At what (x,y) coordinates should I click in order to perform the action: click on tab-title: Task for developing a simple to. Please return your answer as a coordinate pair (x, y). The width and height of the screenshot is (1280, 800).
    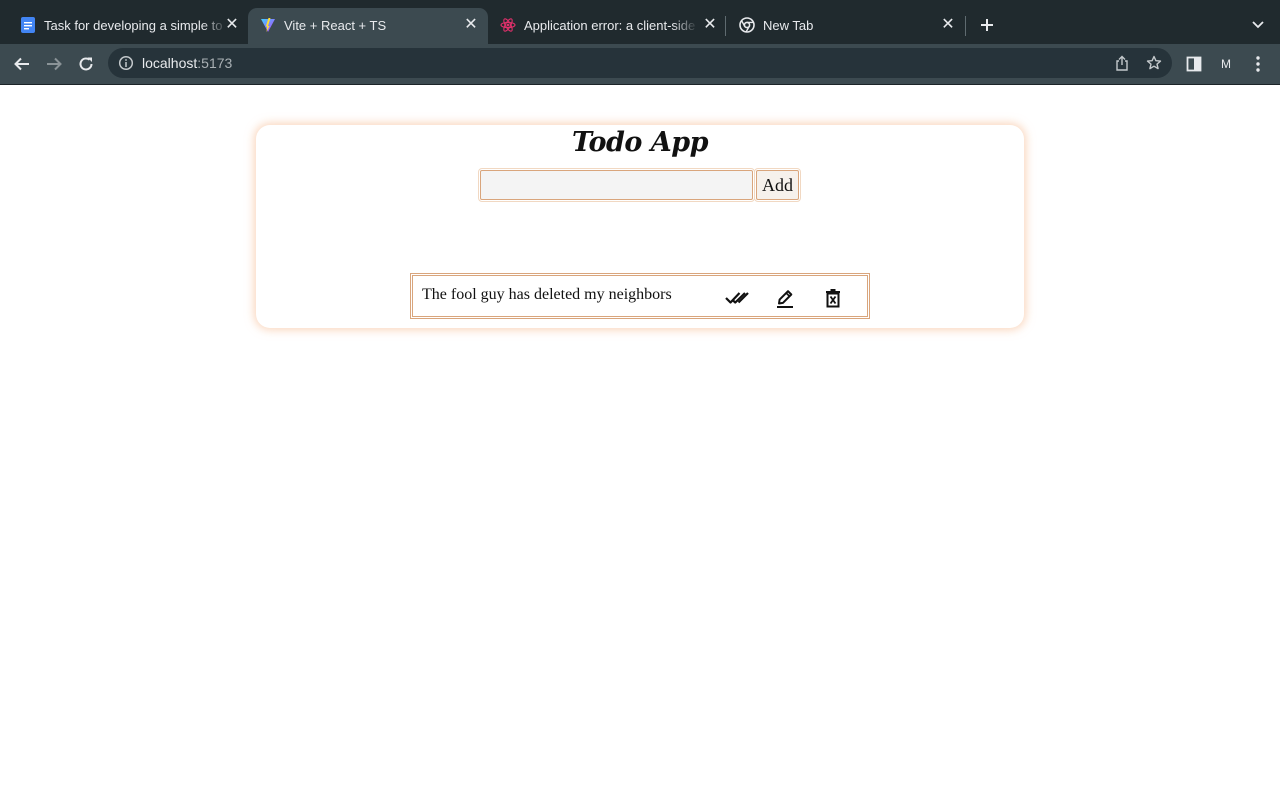
    Looking at the image, I should click on (133, 25).